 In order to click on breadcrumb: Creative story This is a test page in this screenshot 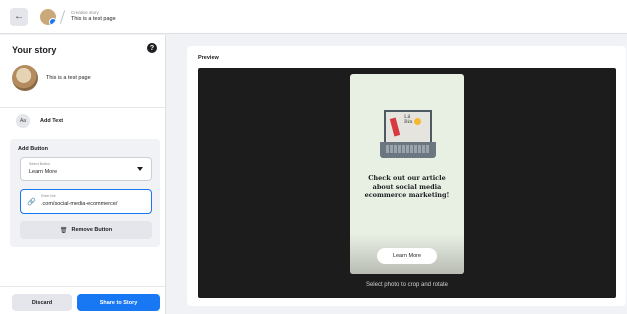, I will do `click(93, 16)`.